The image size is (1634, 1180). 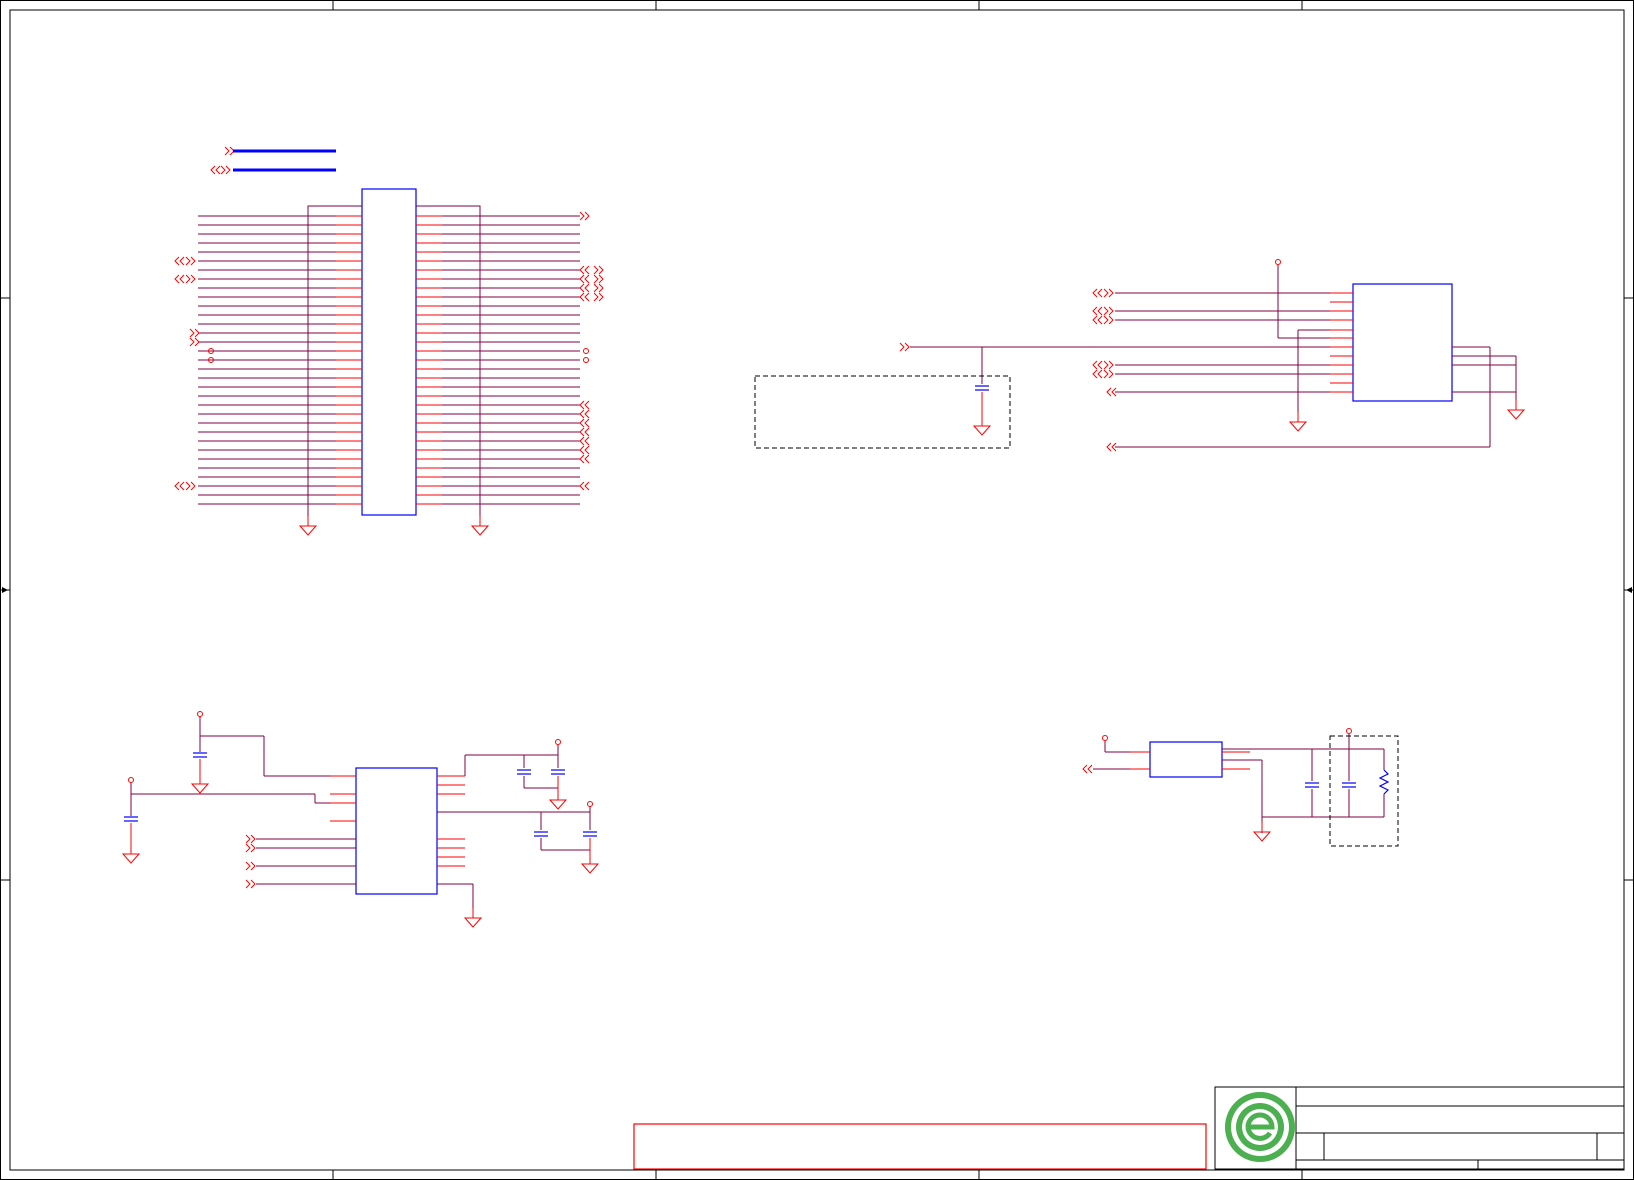 I want to click on ldo-block, so click(x=1240, y=787).